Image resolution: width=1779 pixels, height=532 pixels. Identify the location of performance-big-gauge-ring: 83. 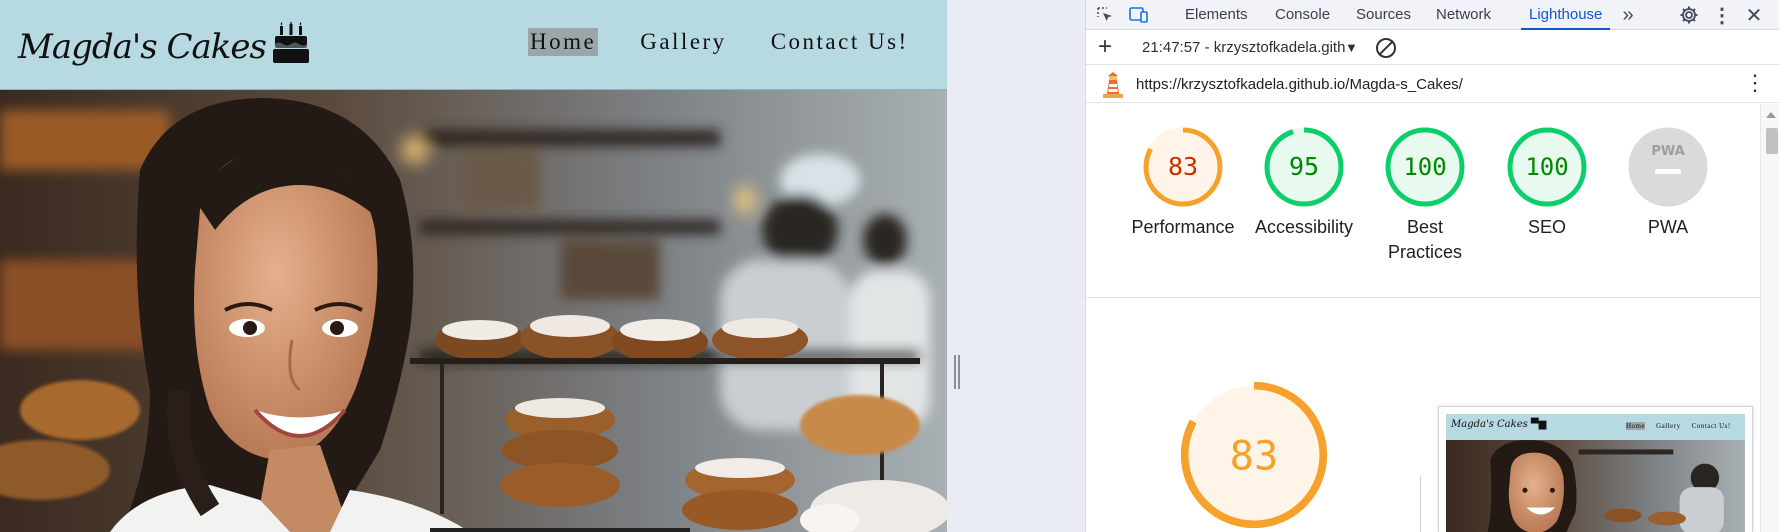
(1254, 455).